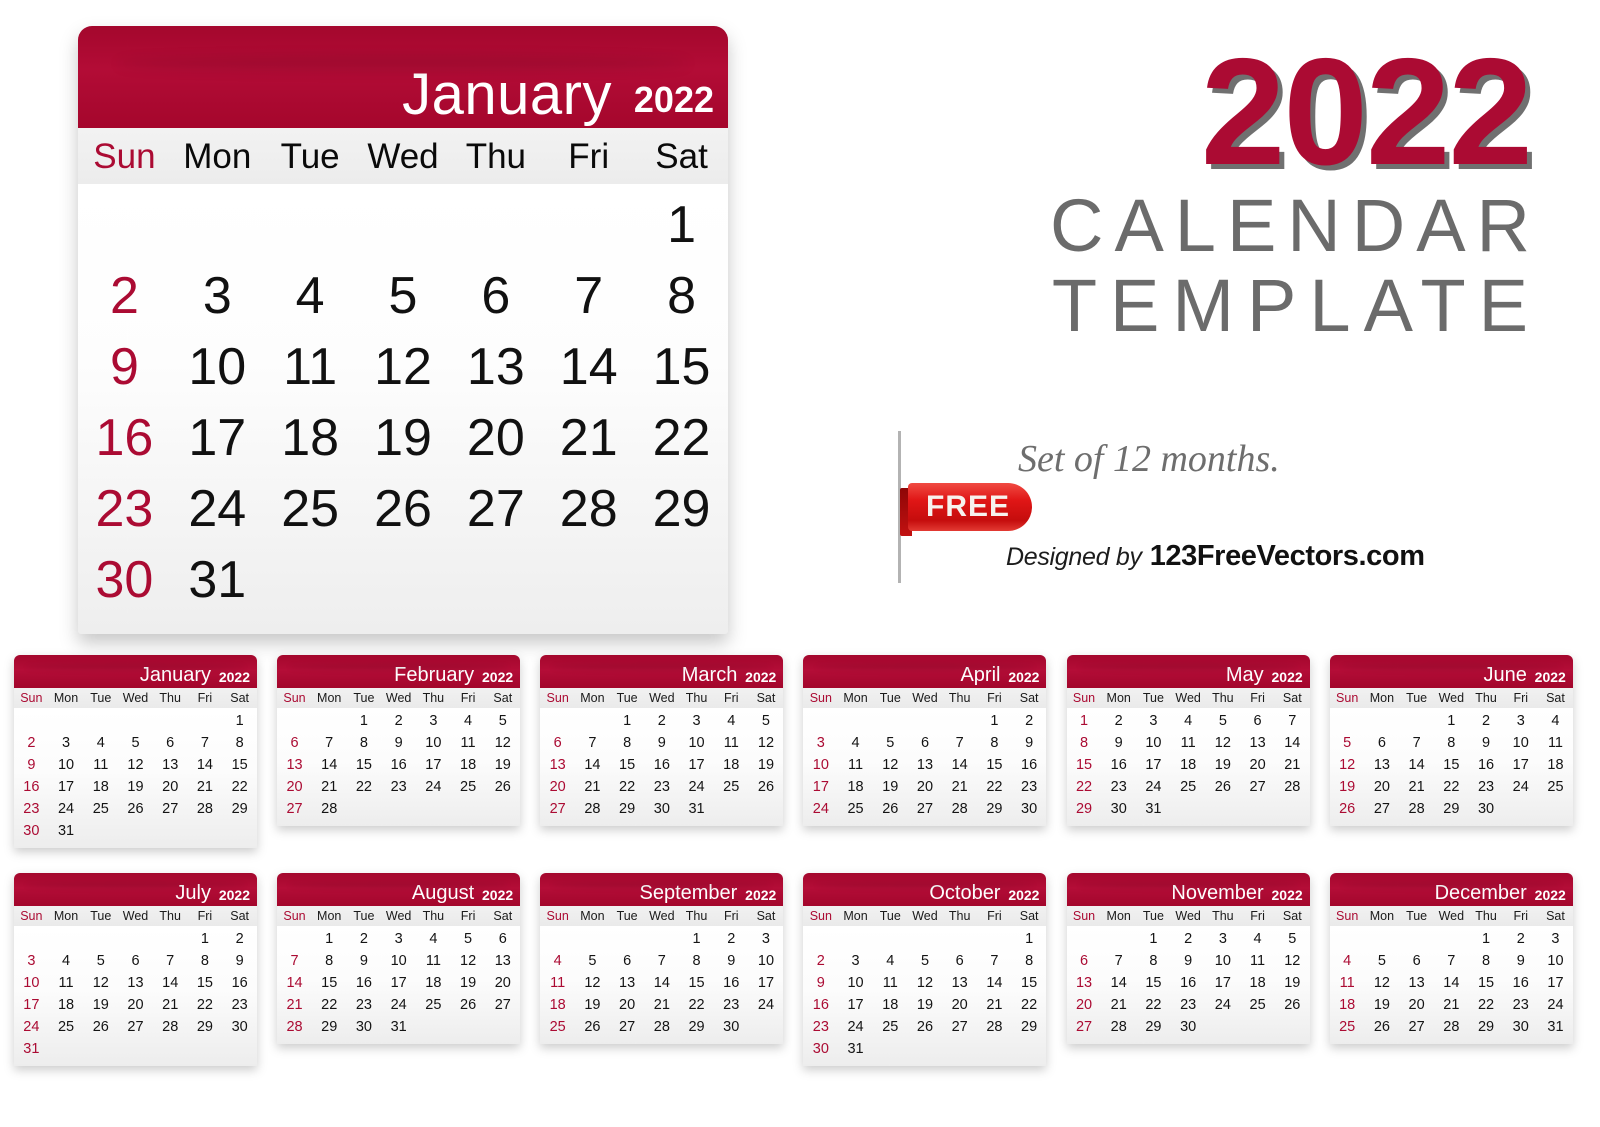  I want to click on hero-day-cell: 1, so click(681, 225).